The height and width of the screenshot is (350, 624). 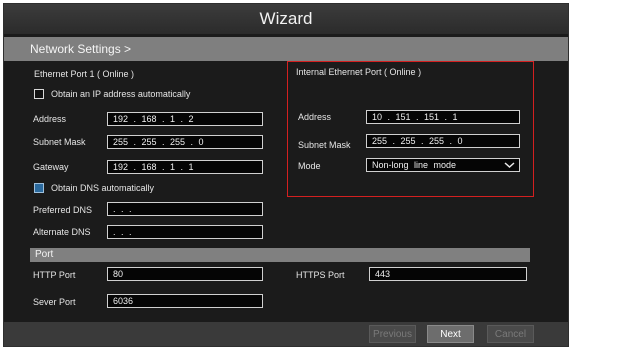 What do you see at coordinates (185, 142) in the screenshot?
I see `subnet-mask-field: 255 . 255 . 255 . 0` at bounding box center [185, 142].